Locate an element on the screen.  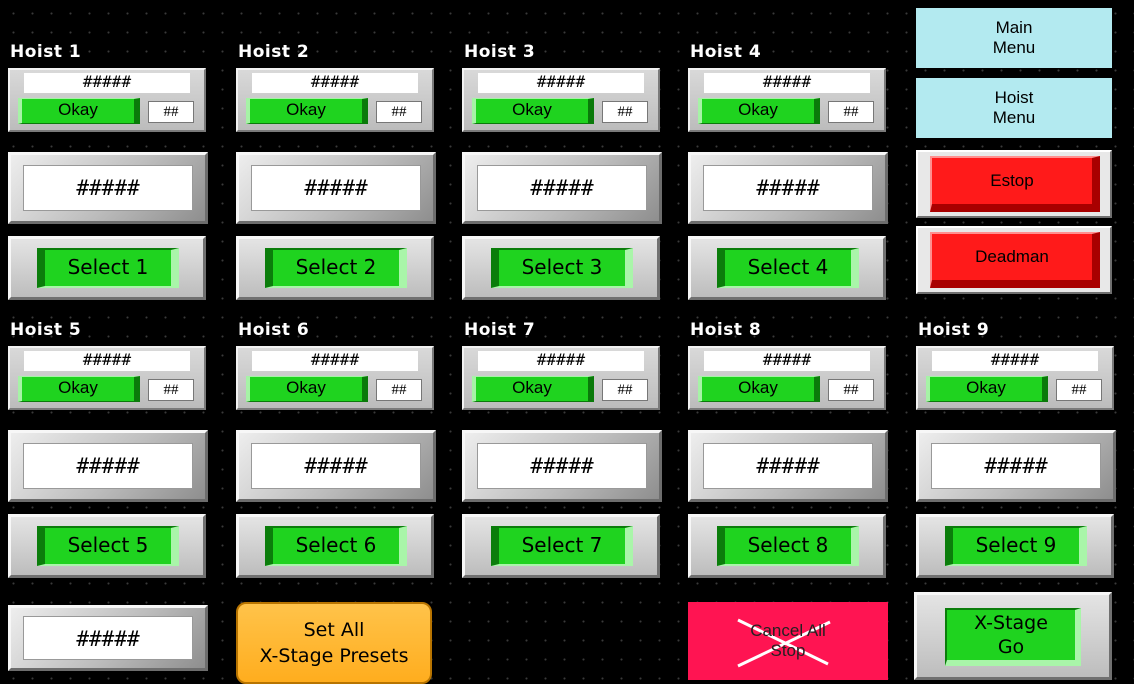
hoist-menu-label-line2: Menu is located at coordinates (1014, 117).